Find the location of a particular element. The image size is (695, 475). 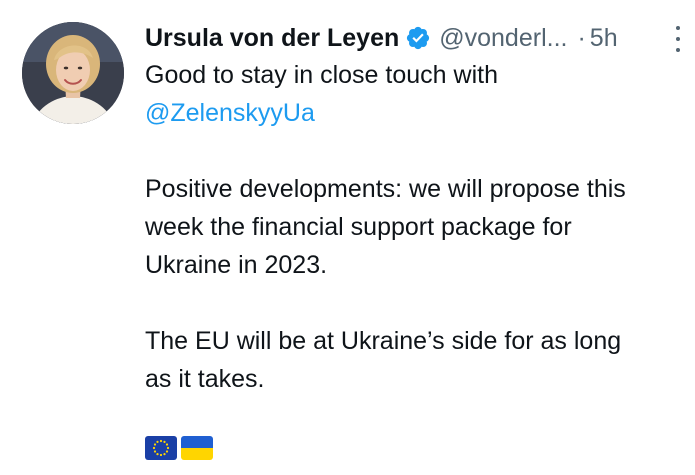

more-options-icon is located at coordinates (678, 39).